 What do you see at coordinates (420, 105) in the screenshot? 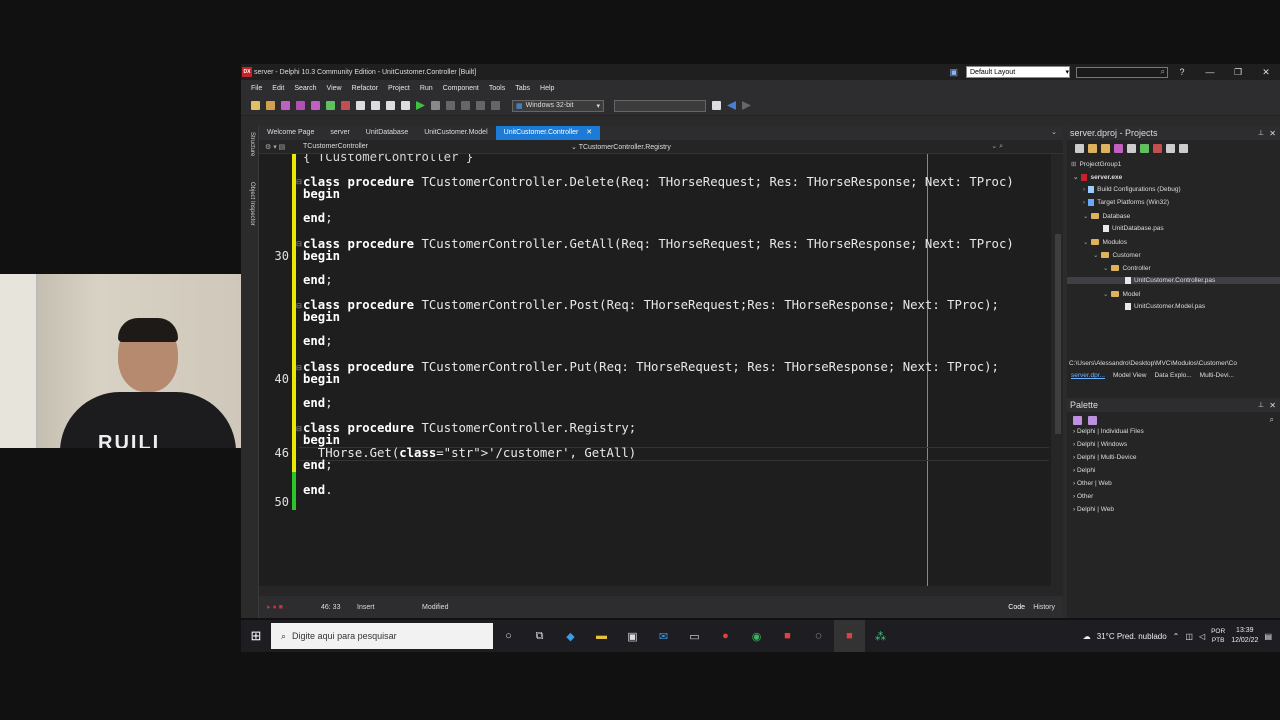
I see `run-icon` at bounding box center [420, 105].